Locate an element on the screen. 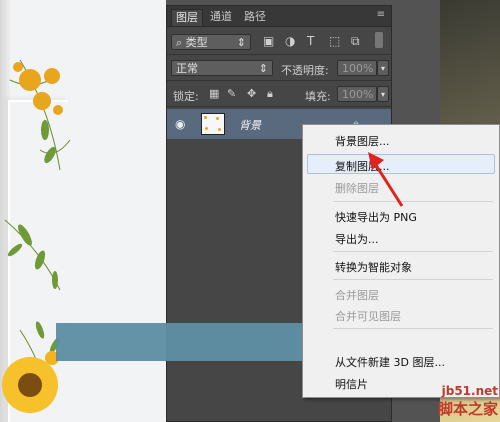  blend-mode-select: 正常 ⇕ is located at coordinates (222, 68).